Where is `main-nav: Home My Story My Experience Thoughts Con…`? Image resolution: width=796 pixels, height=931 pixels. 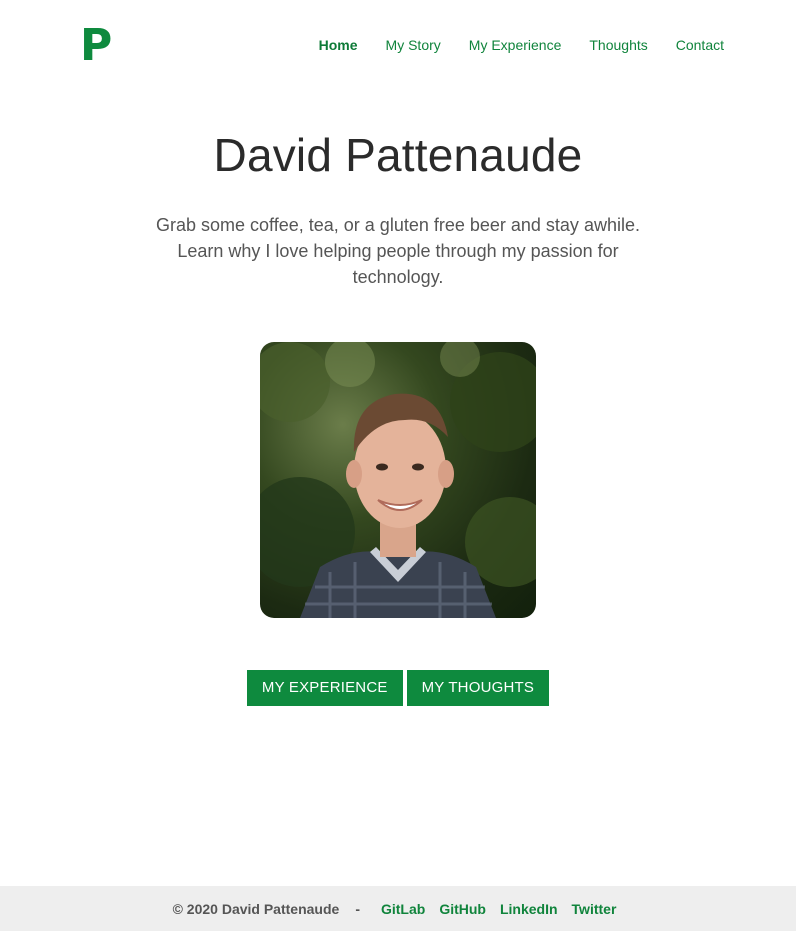 main-nav: Home My Story My Experience Thoughts Con… is located at coordinates (507, 45).